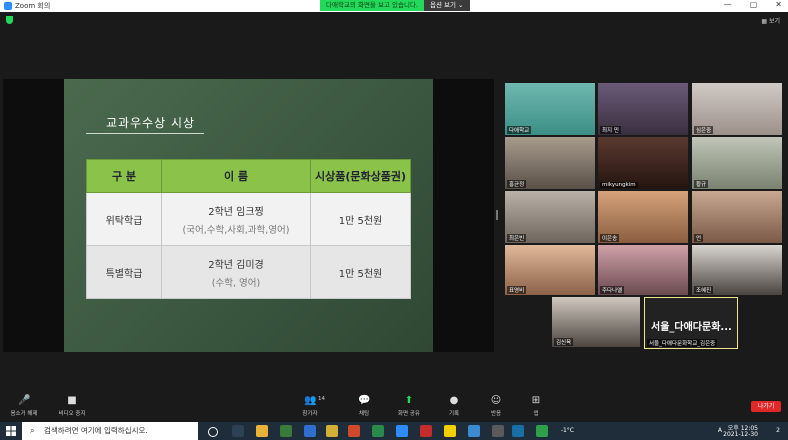  Describe the element at coordinates (360, 219) in the screenshot. I see `row-prize: 1만 5천원` at that location.